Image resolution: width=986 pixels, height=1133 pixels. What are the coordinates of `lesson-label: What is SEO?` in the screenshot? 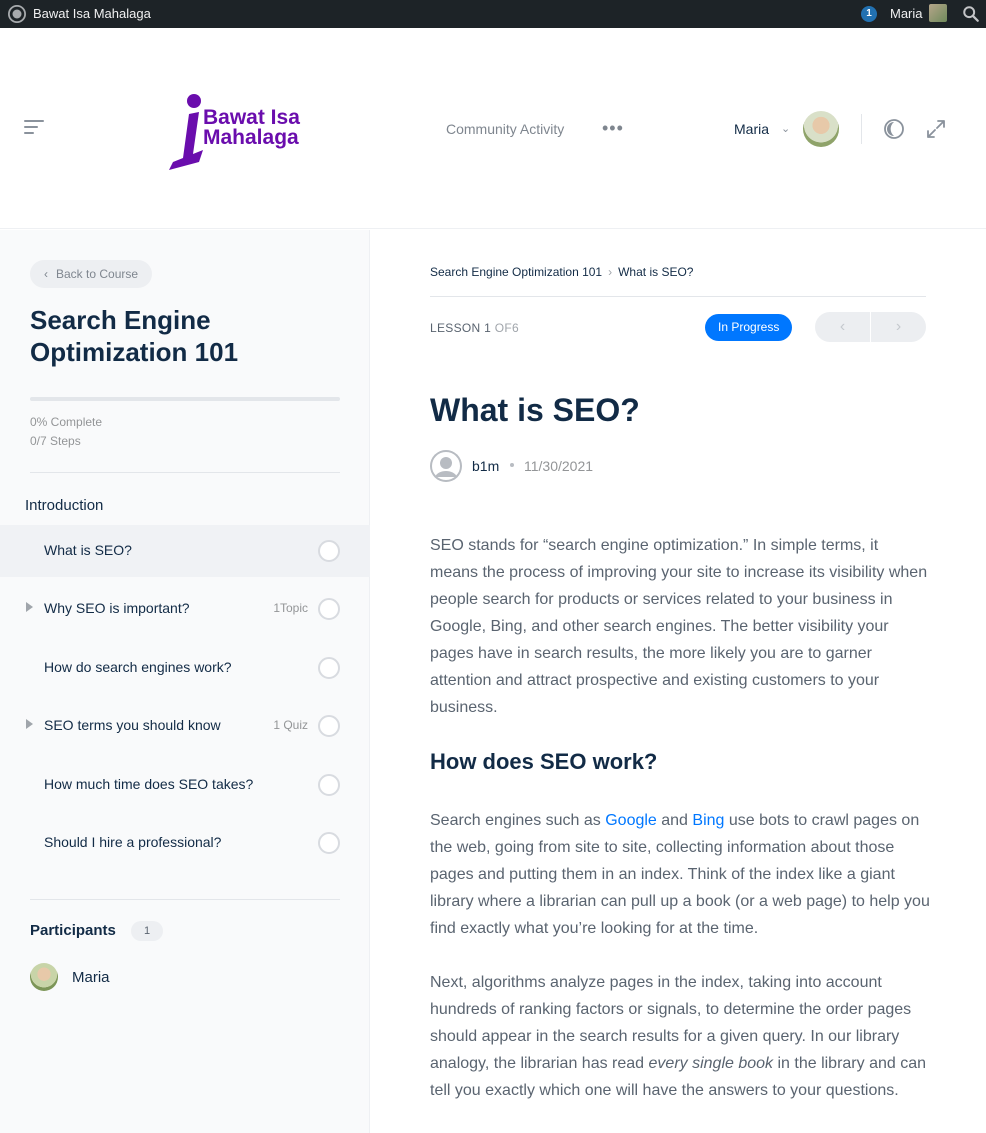 It's located at (88, 550).